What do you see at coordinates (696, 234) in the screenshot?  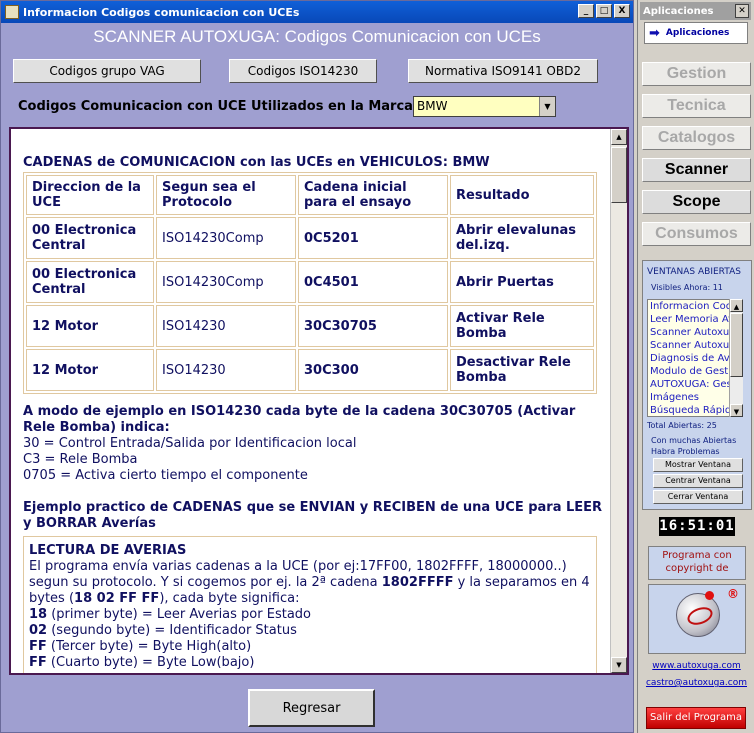 I see `nav-consumos: Consumos` at bounding box center [696, 234].